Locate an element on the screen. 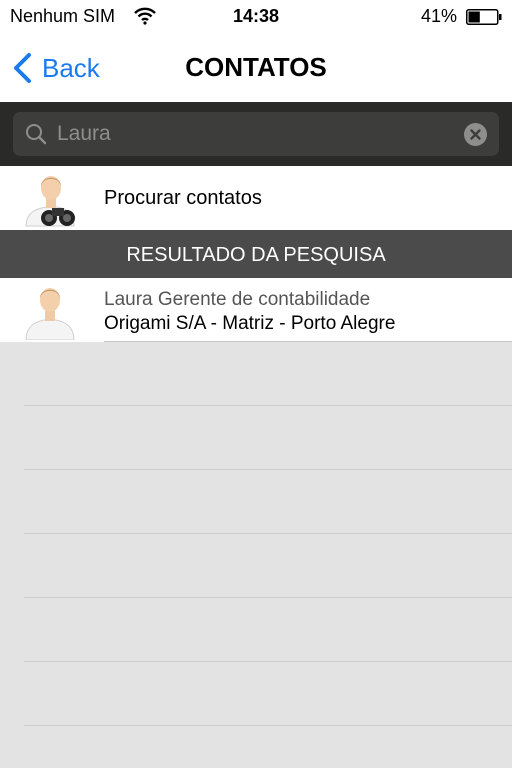 The width and height of the screenshot is (512, 768). search-input is located at coordinates (257, 134).